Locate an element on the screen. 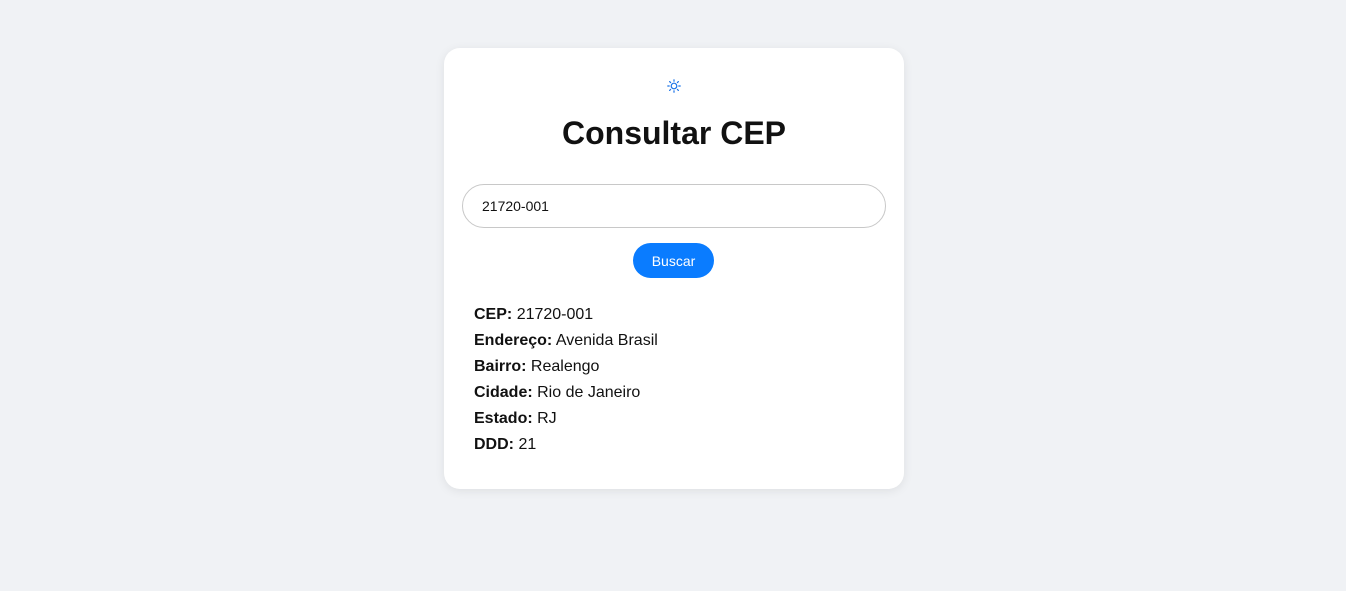  result-row-endereco: Endereço: Avenida Brasil is located at coordinates (566, 341).